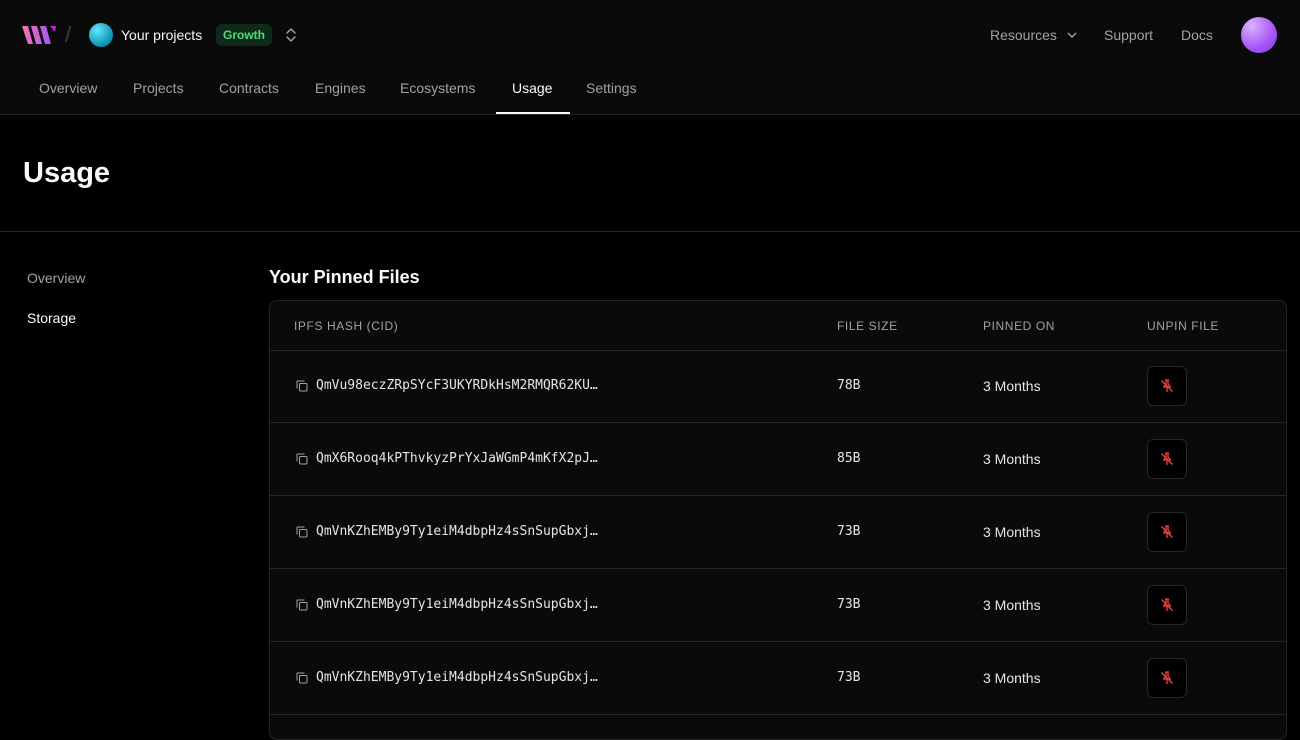  I want to click on sidebar-item-storage: Storage, so click(51, 318).